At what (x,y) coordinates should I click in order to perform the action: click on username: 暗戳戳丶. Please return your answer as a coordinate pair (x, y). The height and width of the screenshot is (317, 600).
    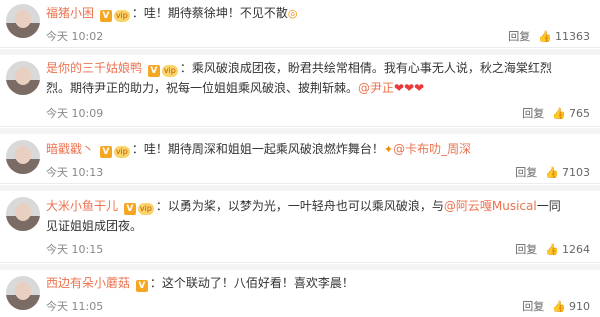
    Looking at the image, I should click on (70, 149).